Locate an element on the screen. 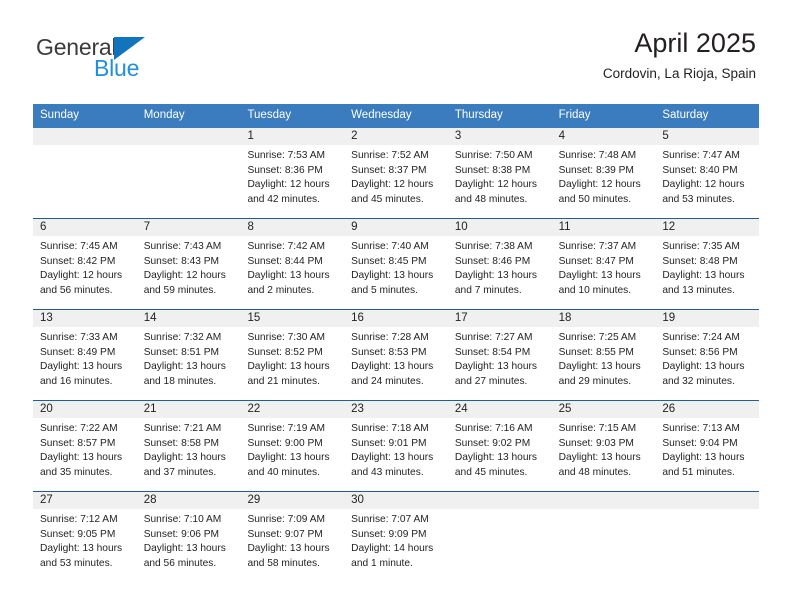 The width and height of the screenshot is (792, 612). sunrise-text: Sunrise: 7:35 AM is located at coordinates (701, 246).